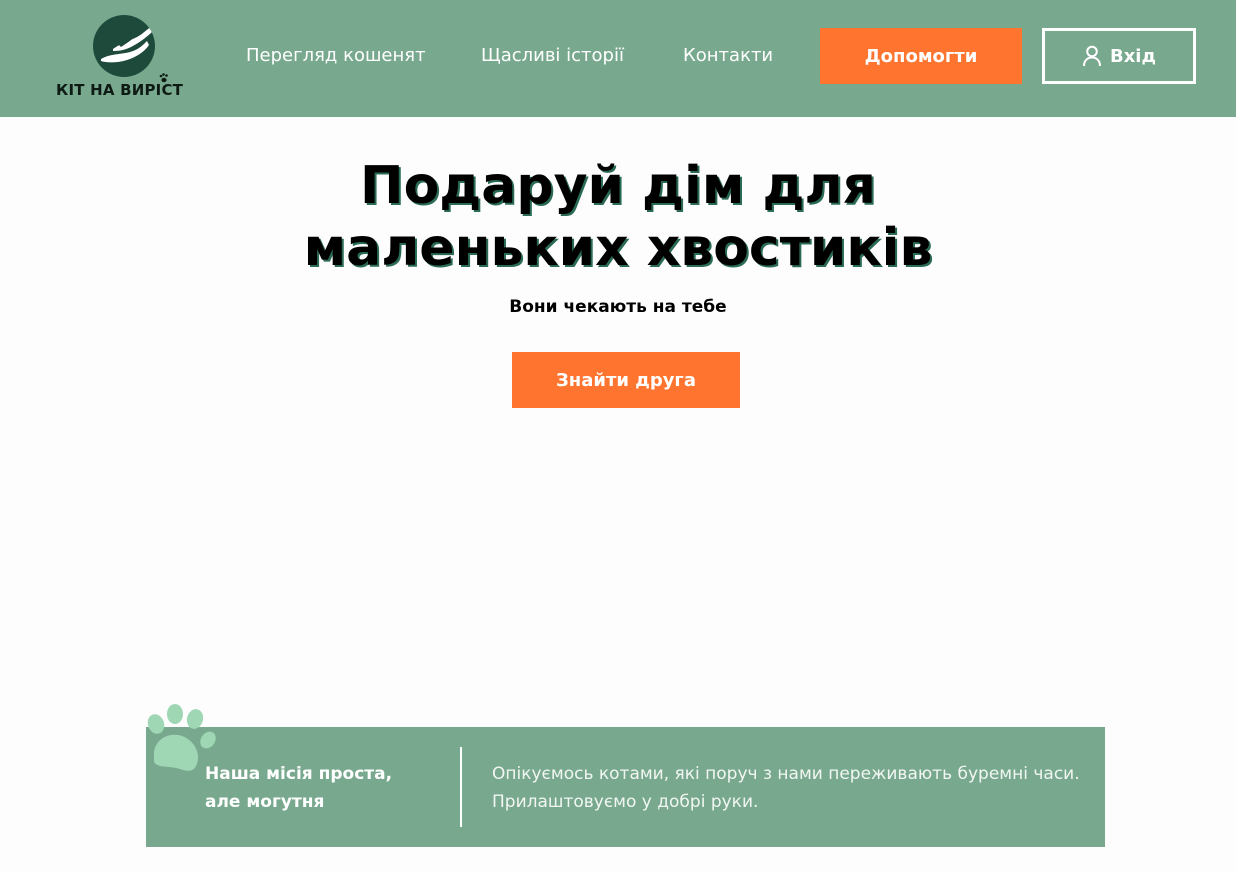  Describe the element at coordinates (1133, 56) in the screenshot. I see `login-button-label: Вхід` at that location.